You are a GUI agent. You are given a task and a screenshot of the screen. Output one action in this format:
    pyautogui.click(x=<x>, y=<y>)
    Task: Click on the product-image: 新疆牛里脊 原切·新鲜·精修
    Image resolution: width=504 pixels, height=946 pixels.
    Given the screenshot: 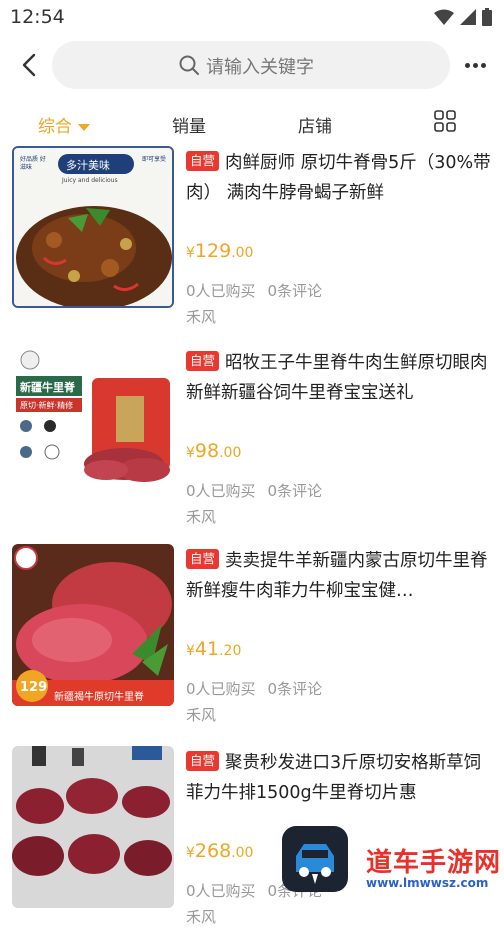 What is the action you would take?
    pyautogui.click(x=93, y=427)
    